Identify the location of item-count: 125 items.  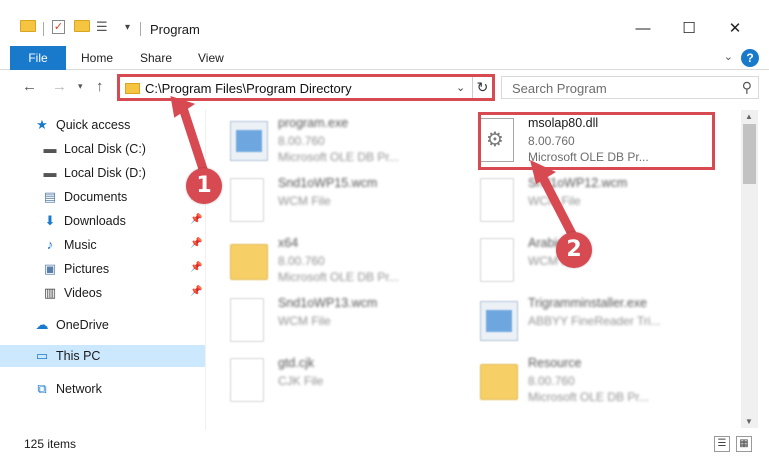
(50, 444).